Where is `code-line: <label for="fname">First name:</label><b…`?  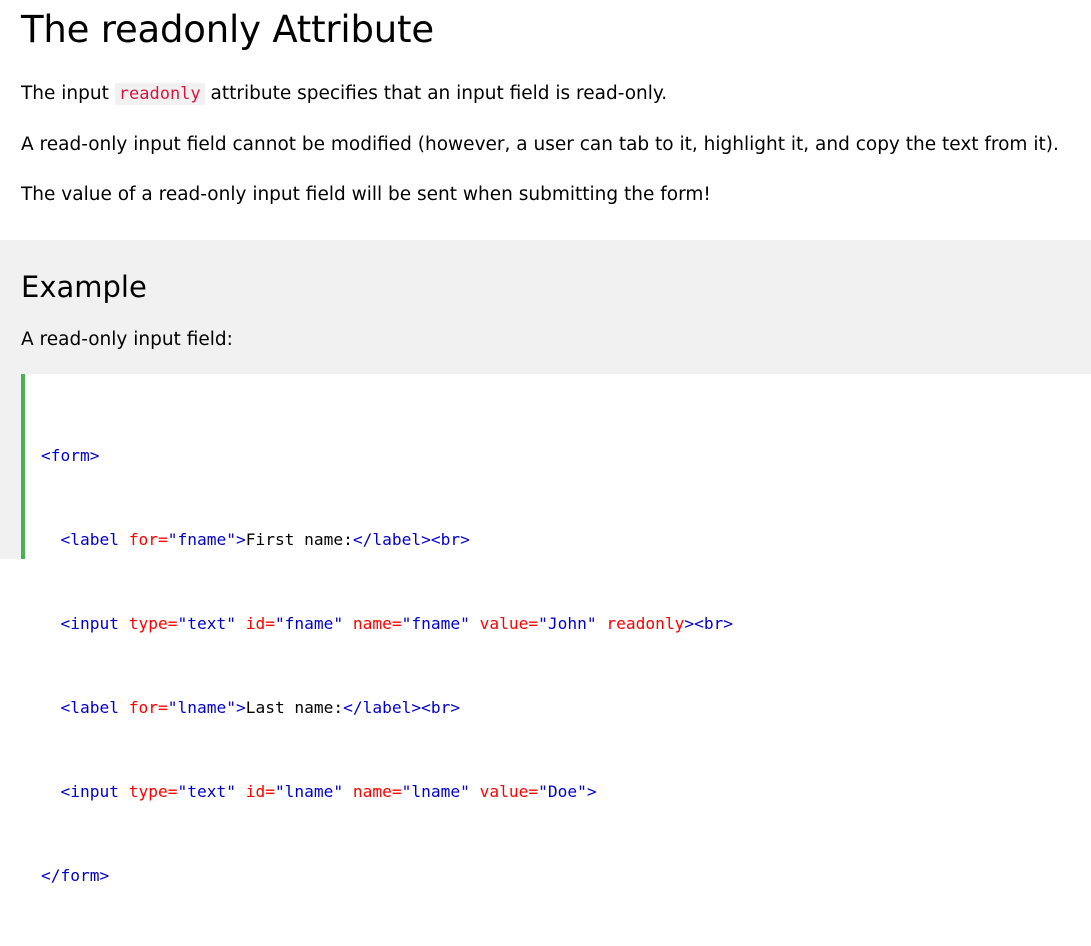 code-line: <label for="fname">First name:</label><b… is located at coordinates (387, 540).